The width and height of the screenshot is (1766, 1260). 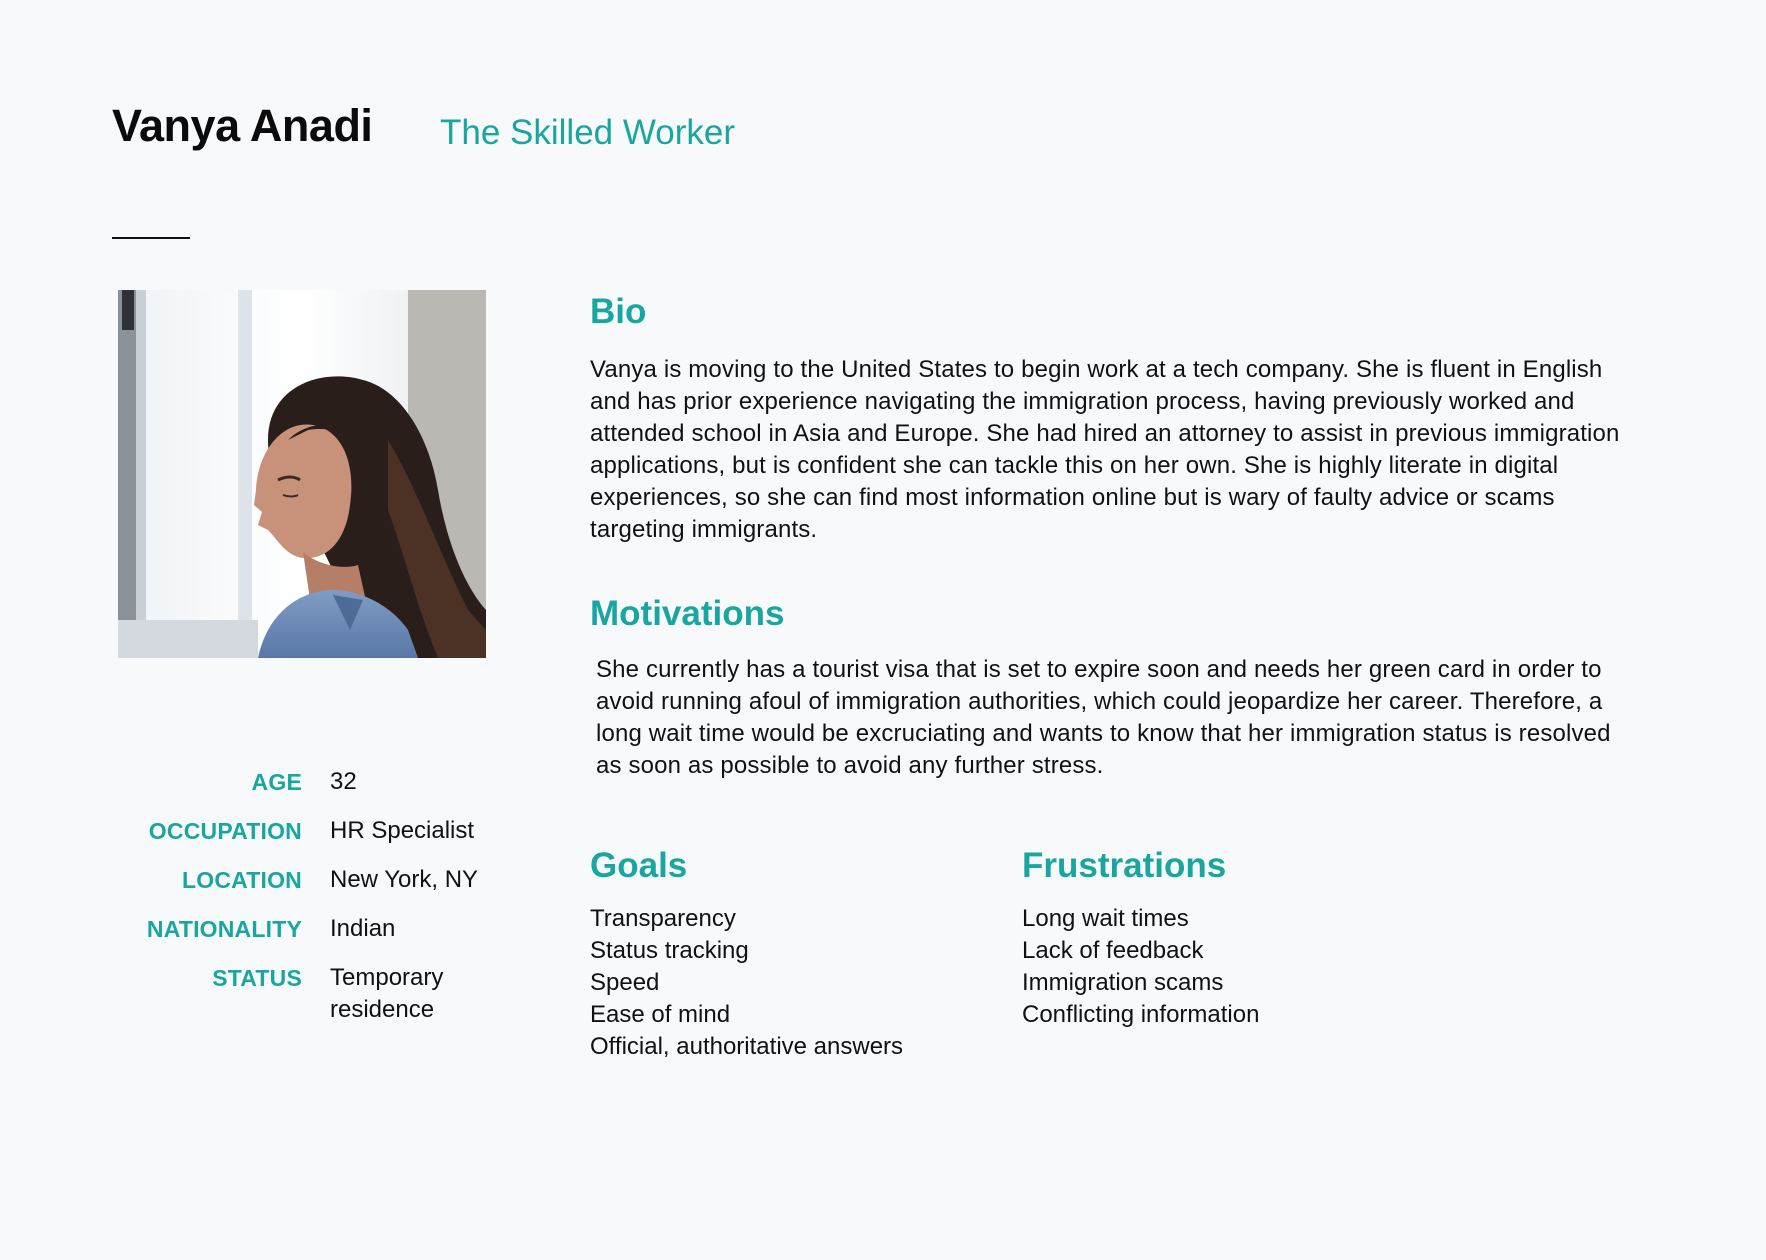 What do you see at coordinates (1141, 1014) in the screenshot?
I see `list-item: Conflicting information` at bounding box center [1141, 1014].